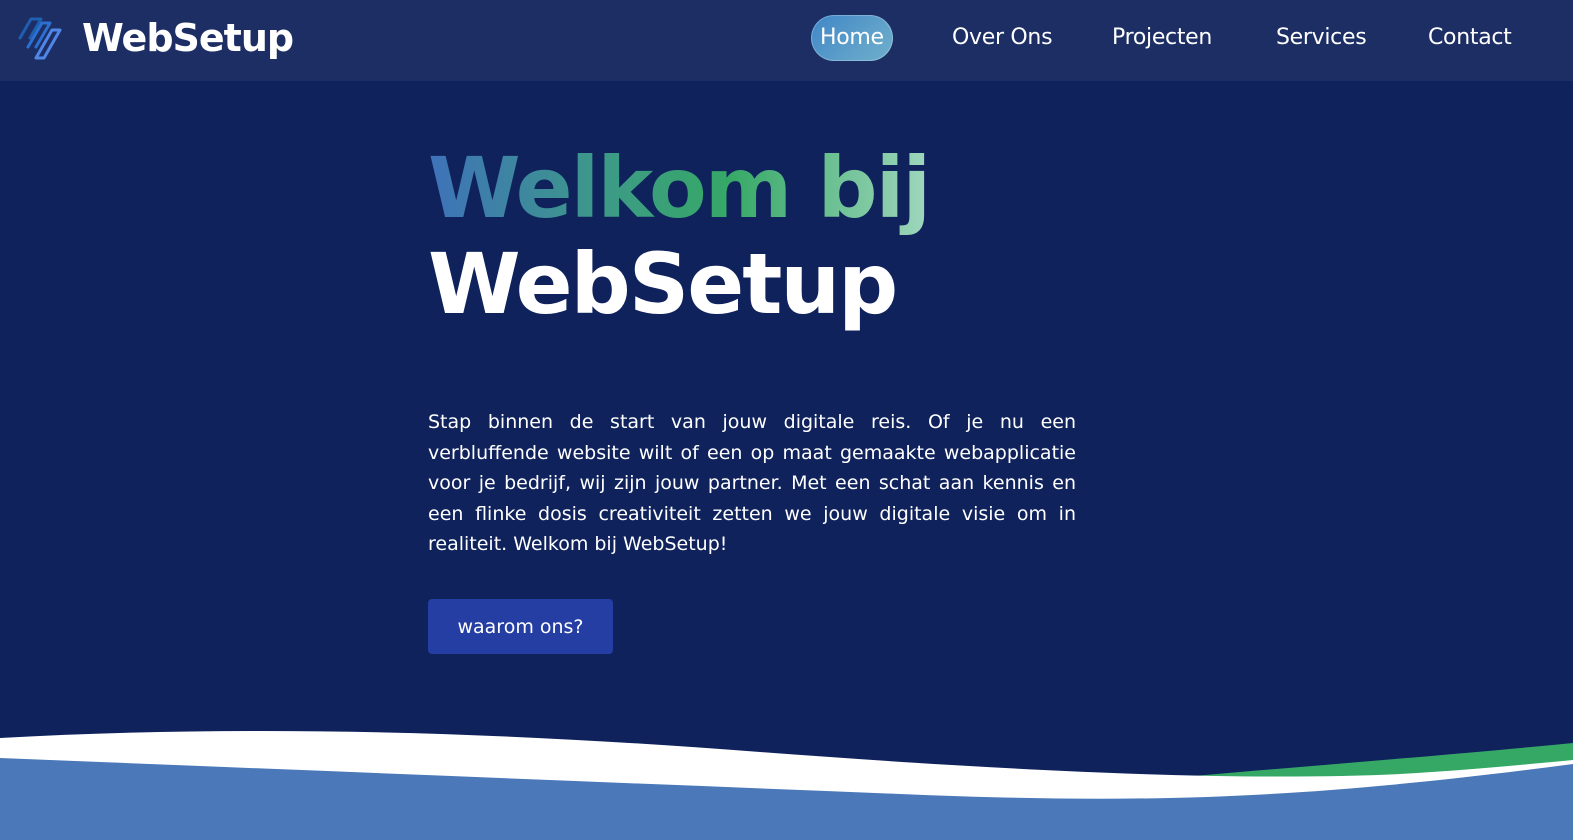 The height and width of the screenshot is (840, 1573). What do you see at coordinates (1470, 38) in the screenshot?
I see `nav-item-contact: Contact` at bounding box center [1470, 38].